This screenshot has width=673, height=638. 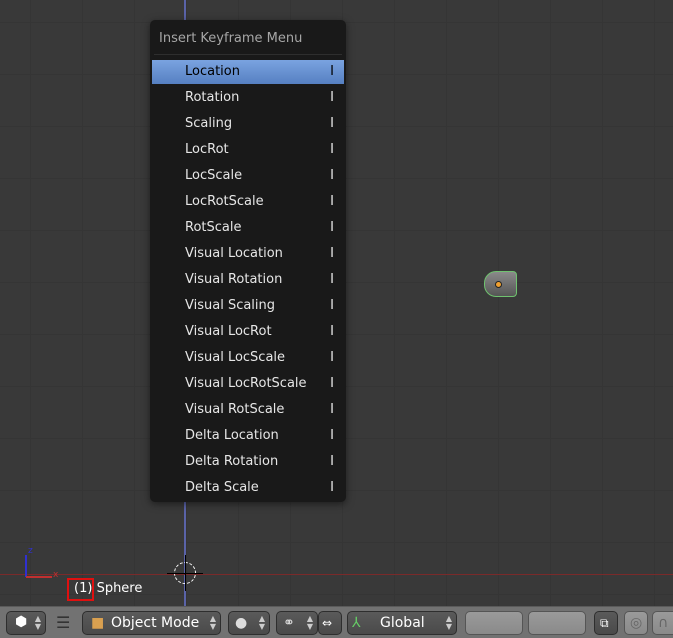 I want to click on menu-item-label: Visual LocRotScale, so click(x=246, y=383).